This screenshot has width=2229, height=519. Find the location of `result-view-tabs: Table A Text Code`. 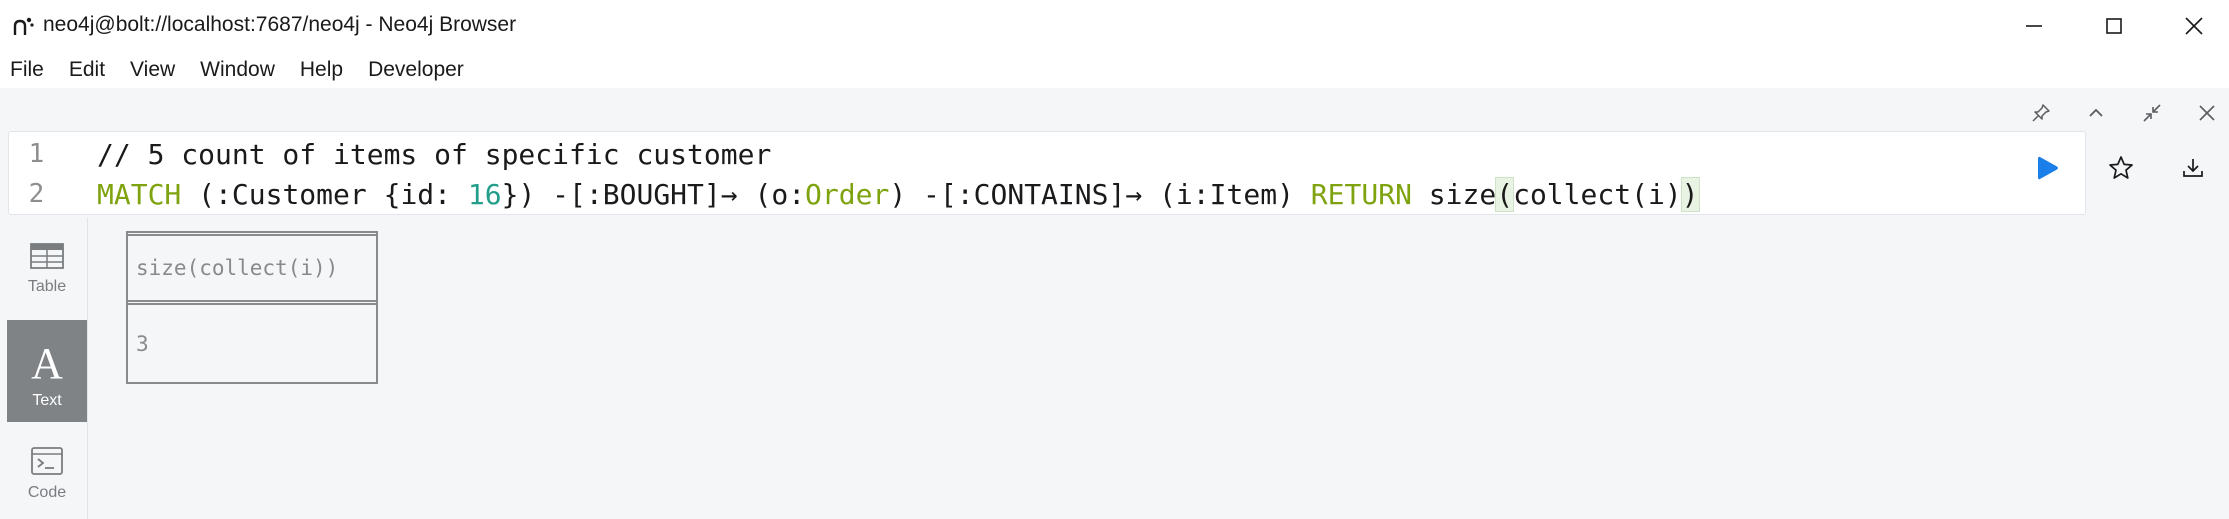

result-view-tabs: Table A Text Code is located at coordinates (47, 368).